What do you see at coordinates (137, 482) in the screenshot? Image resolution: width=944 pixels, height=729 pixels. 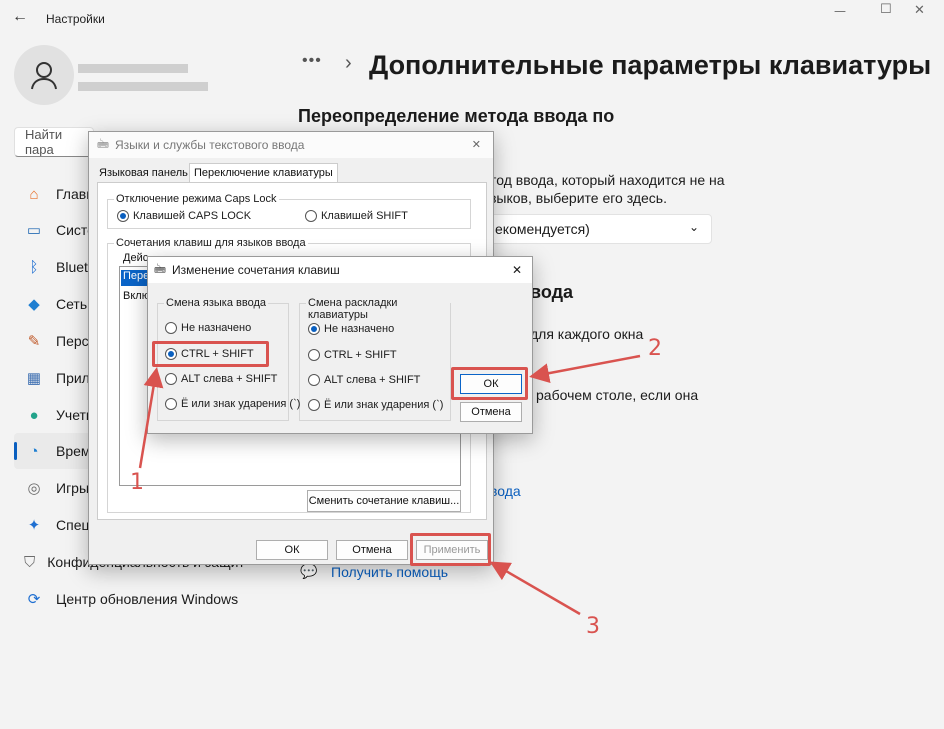 I see `annotation-number-1: 1` at bounding box center [137, 482].